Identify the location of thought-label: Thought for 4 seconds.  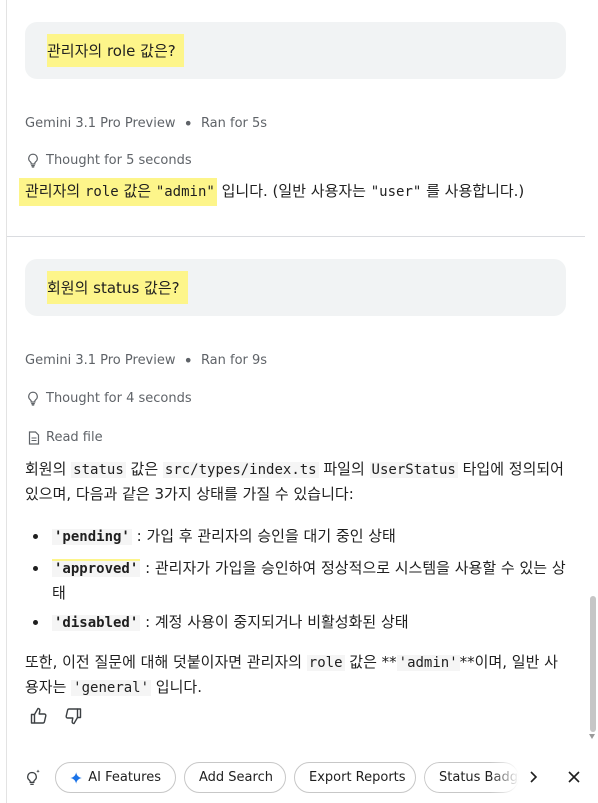
(119, 398).